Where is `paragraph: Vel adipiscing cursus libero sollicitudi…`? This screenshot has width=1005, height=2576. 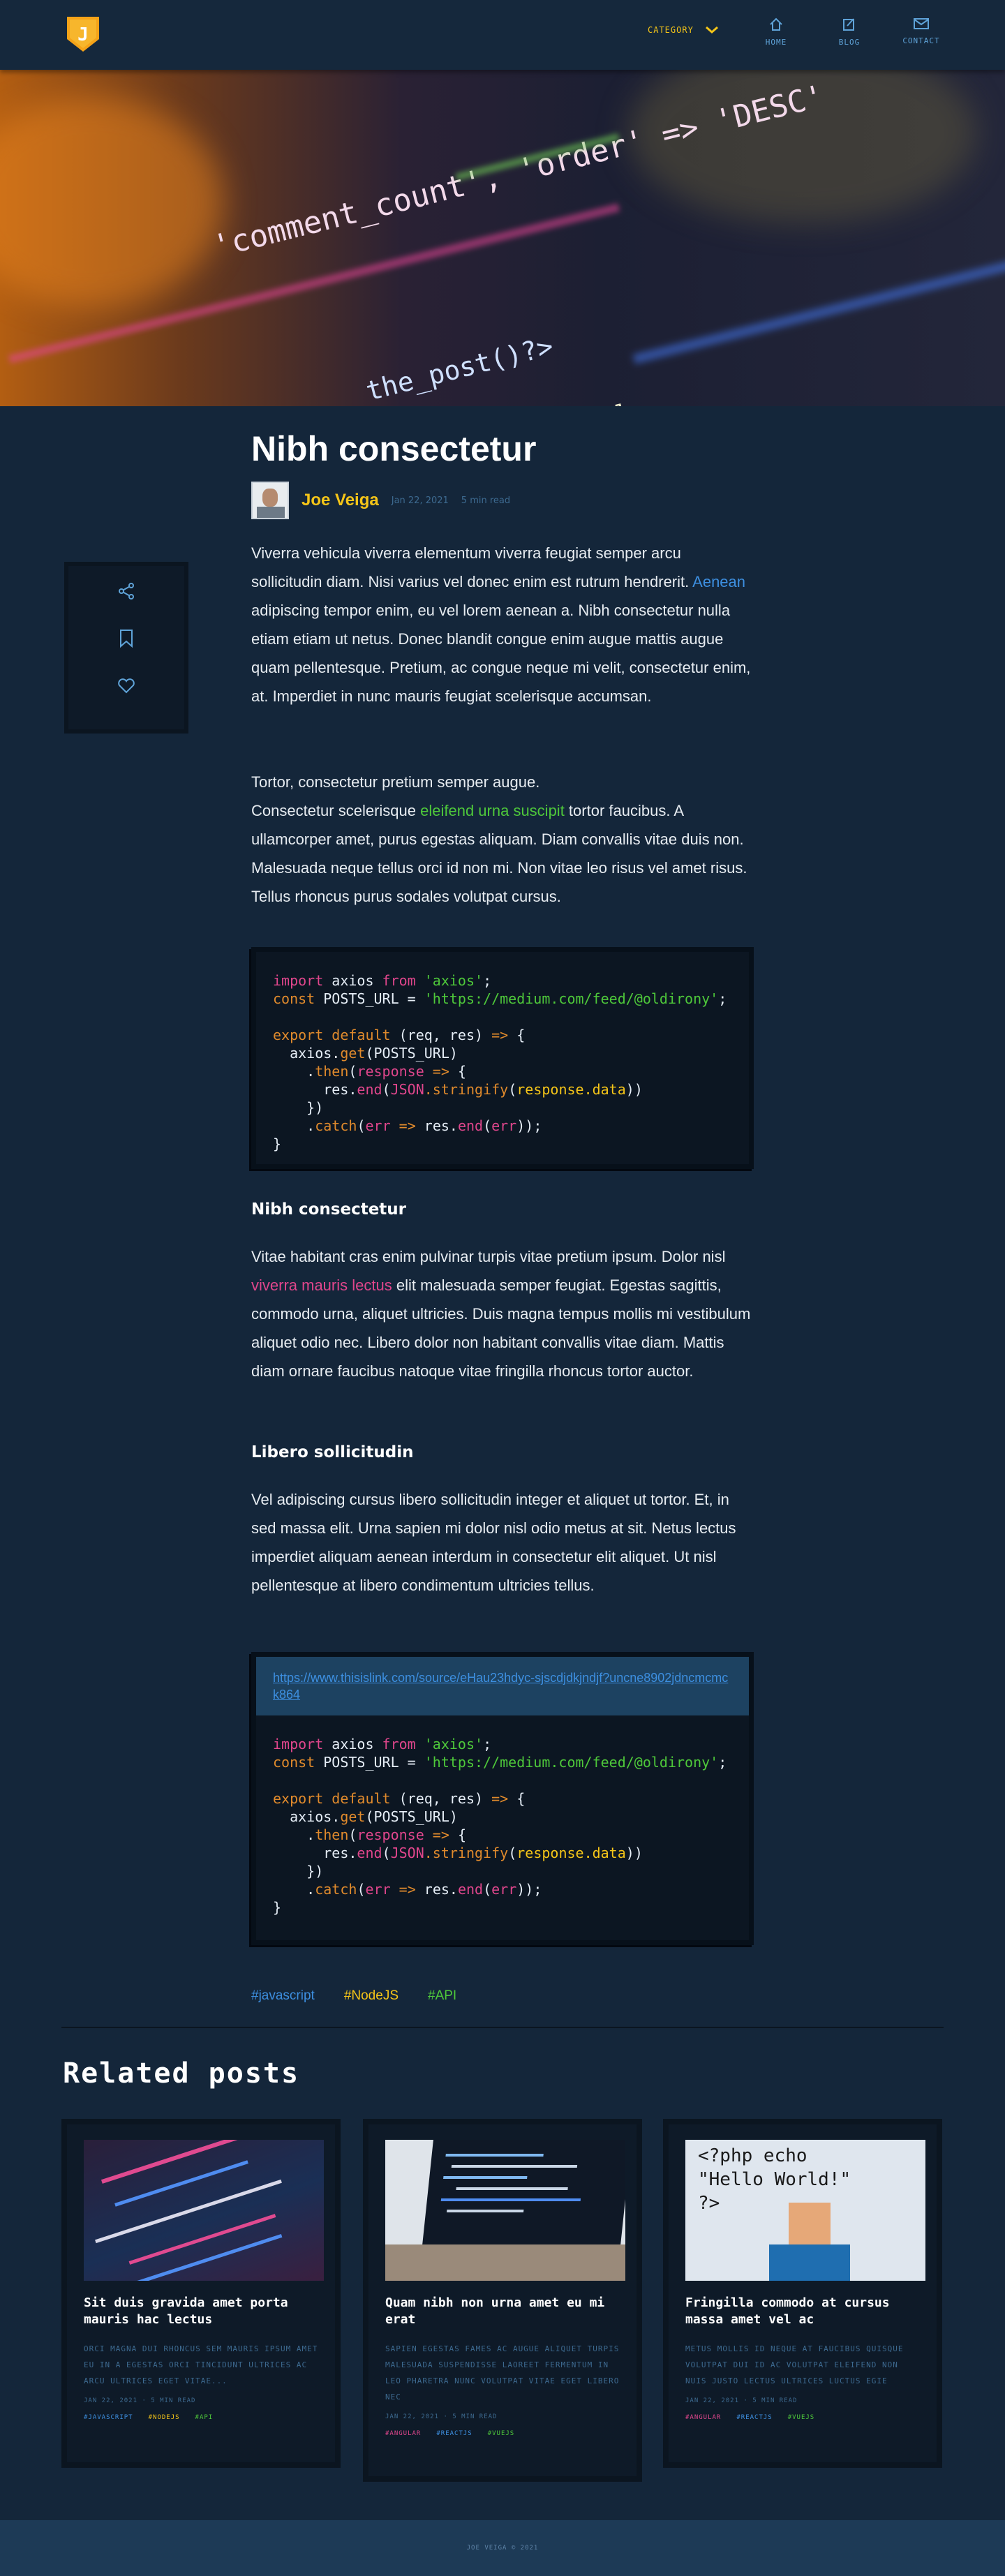 paragraph: Vel adipiscing cursus libero sollicitudi… is located at coordinates (493, 1543).